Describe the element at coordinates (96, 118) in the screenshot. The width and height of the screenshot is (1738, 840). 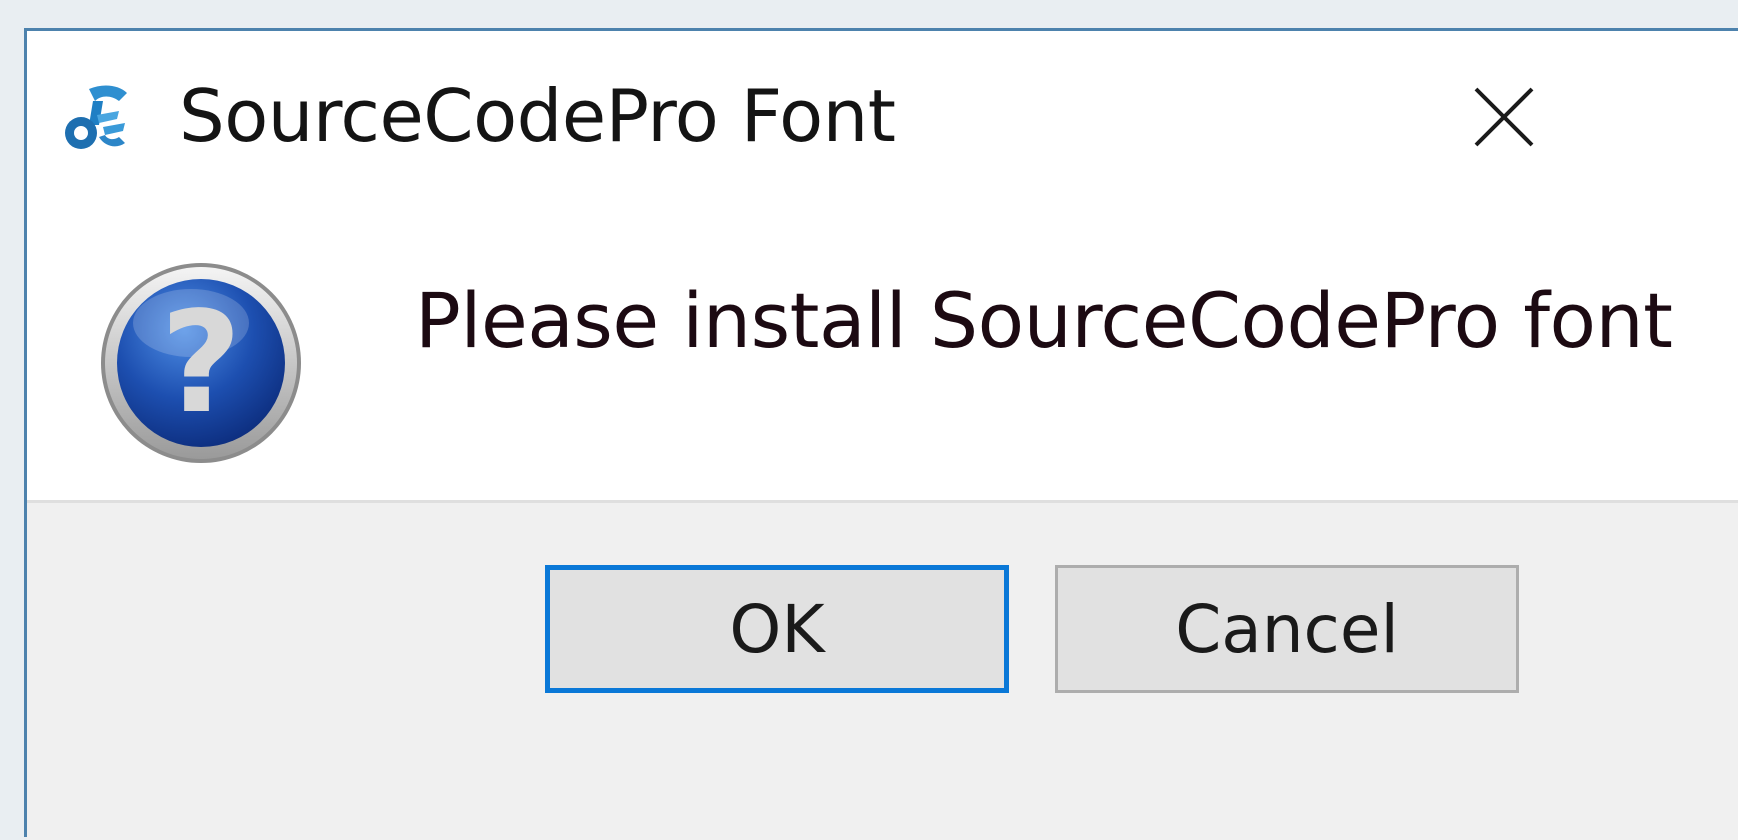
I see `app-logo-icon` at that location.